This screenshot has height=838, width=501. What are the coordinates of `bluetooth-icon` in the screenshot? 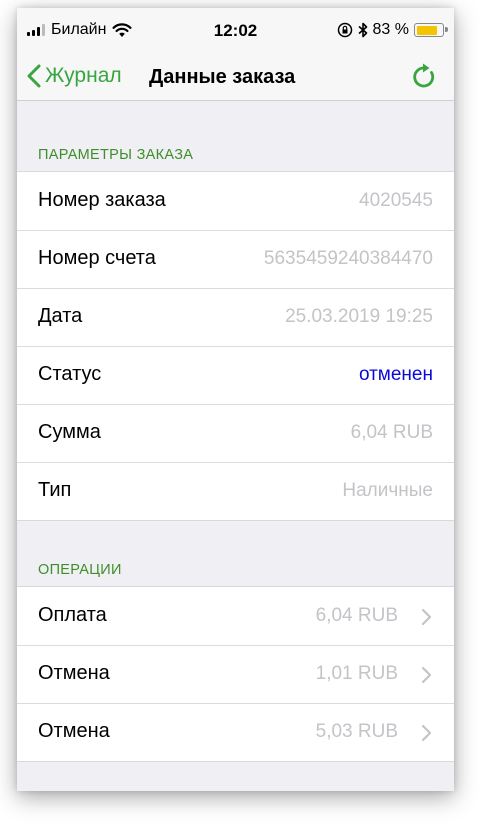 It's located at (362, 30).